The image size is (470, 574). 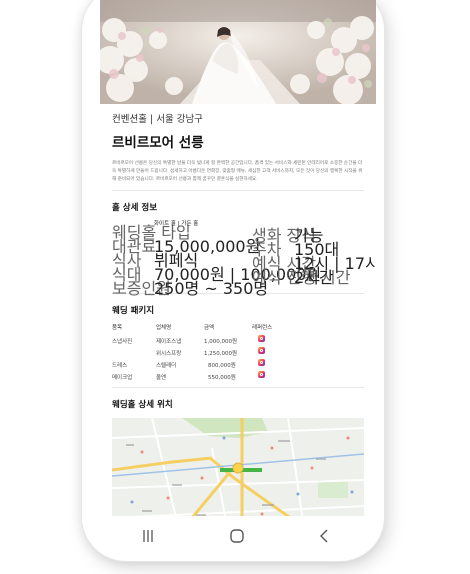 I want to click on package-vendor: 위시스프랑, so click(x=169, y=354).